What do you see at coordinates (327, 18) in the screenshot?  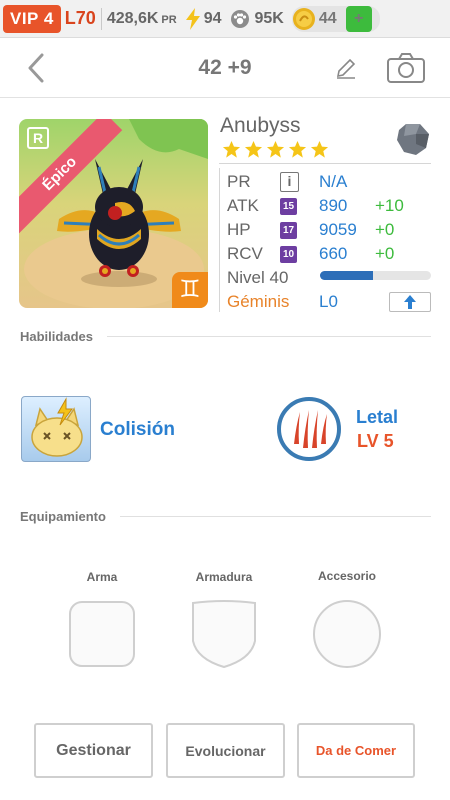 I see `coin-value: 44` at bounding box center [327, 18].